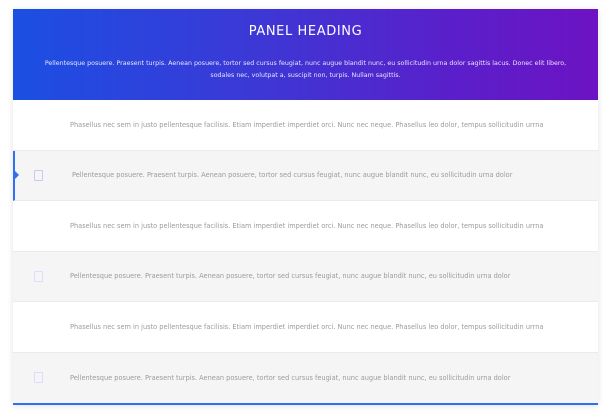  What do you see at coordinates (17, 175) in the screenshot?
I see `active-indicator-icon` at bounding box center [17, 175].